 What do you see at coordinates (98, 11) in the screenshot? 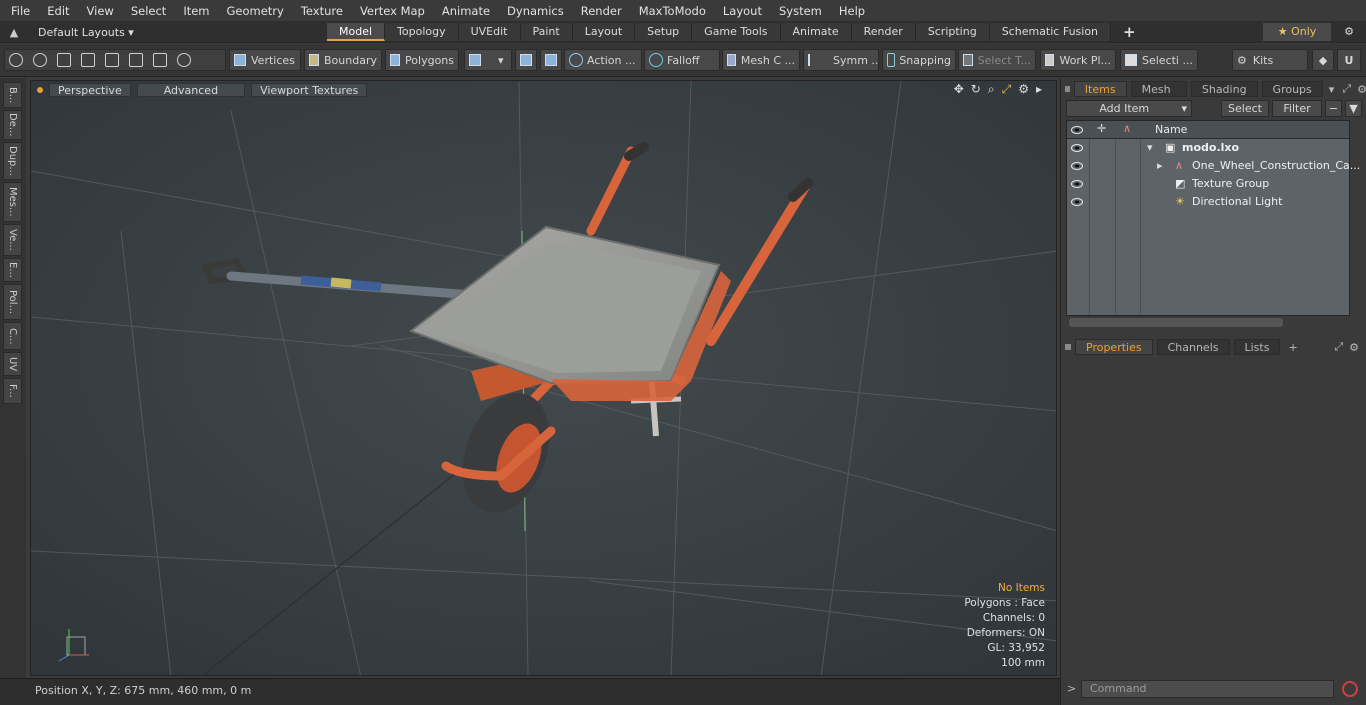
I see `menu-view: View` at bounding box center [98, 11].